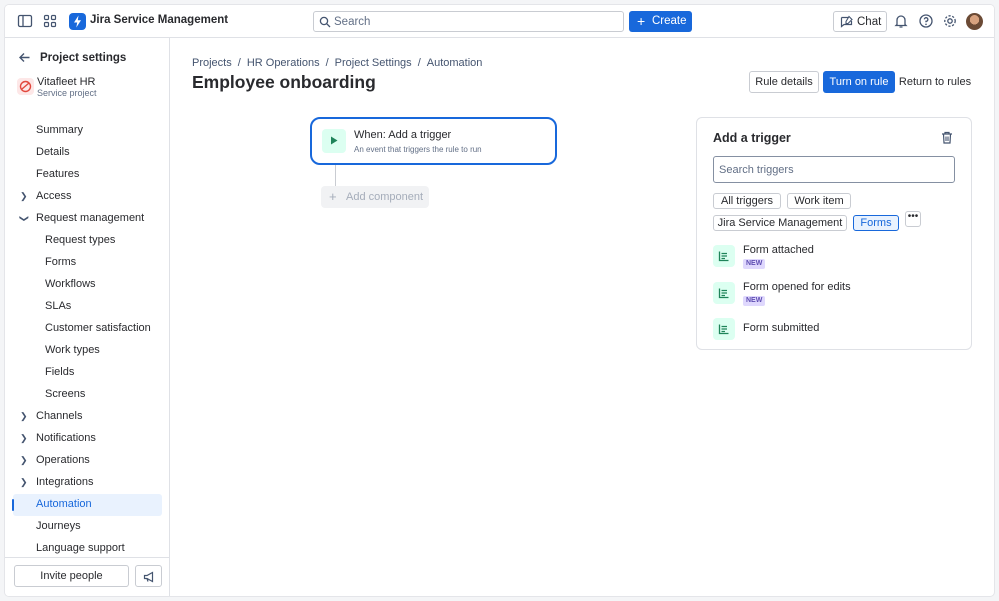  What do you see at coordinates (950, 21) in the screenshot?
I see `settings-gear-icon` at bounding box center [950, 21].